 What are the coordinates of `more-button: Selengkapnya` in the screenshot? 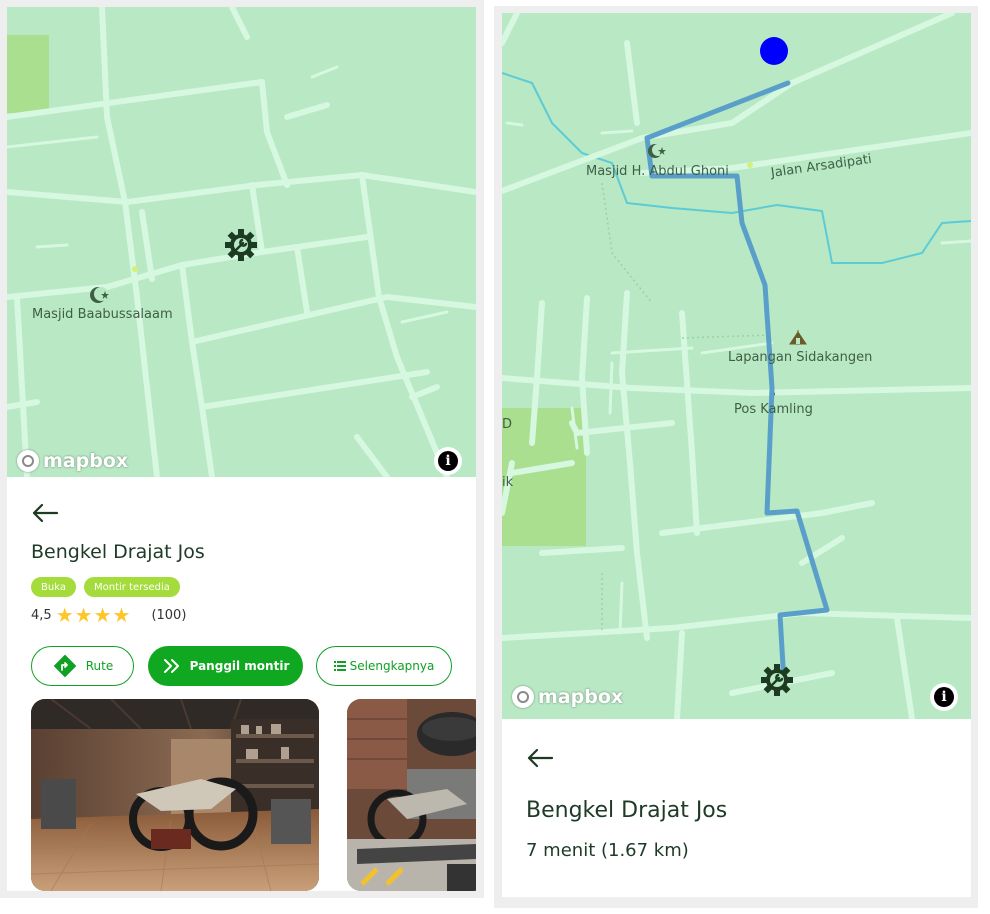 It's located at (384, 666).